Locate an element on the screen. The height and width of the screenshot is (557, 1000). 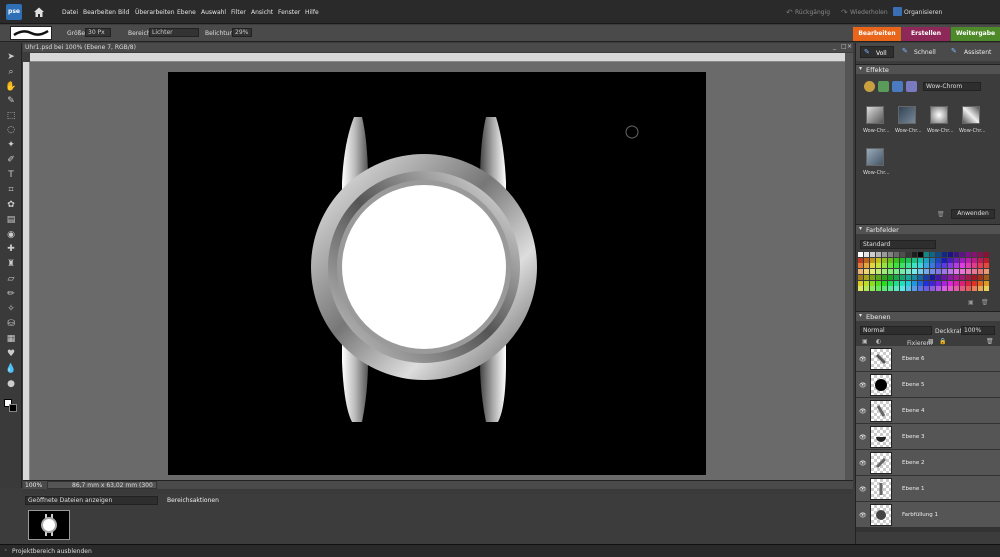
bin-thumbnail is located at coordinates (49, 525).